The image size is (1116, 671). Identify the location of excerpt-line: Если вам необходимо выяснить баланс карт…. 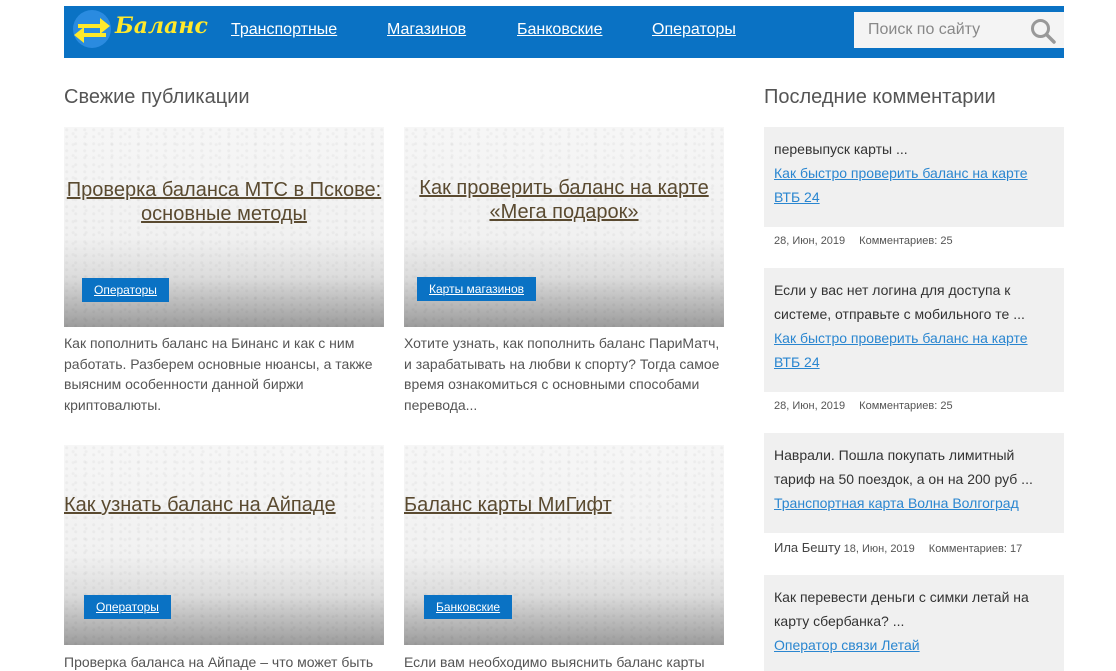
(554, 662).